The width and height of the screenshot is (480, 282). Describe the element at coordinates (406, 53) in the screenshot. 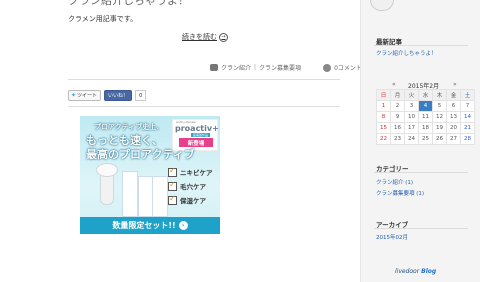

I see `latest-post-link: クラン紹介しちゃうよ！` at that location.